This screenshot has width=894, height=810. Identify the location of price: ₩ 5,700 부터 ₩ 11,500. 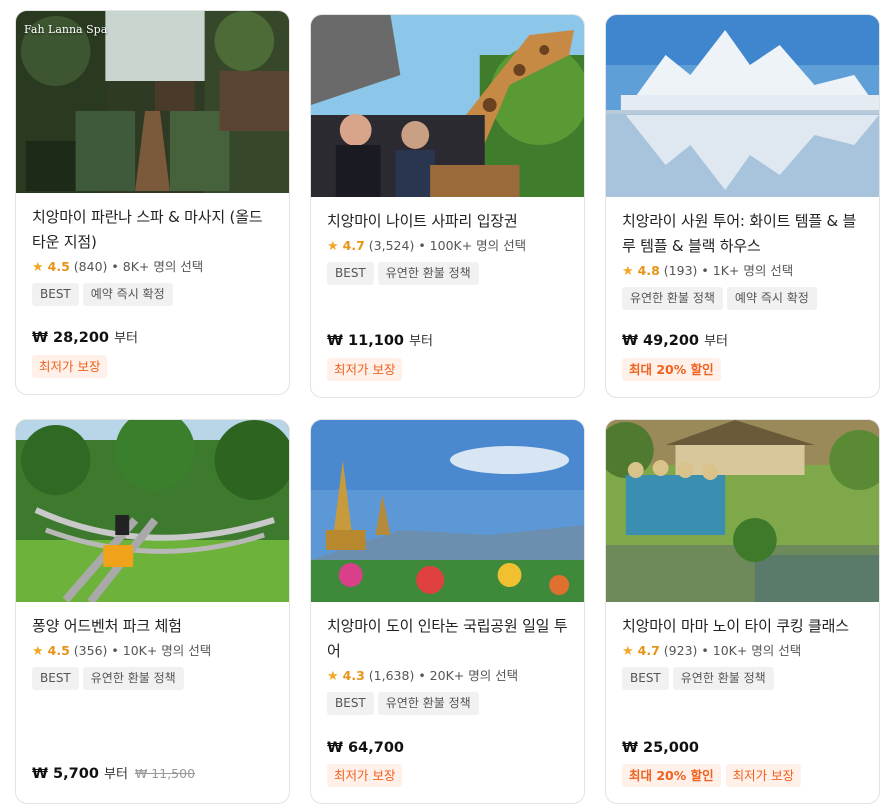
(154, 774).